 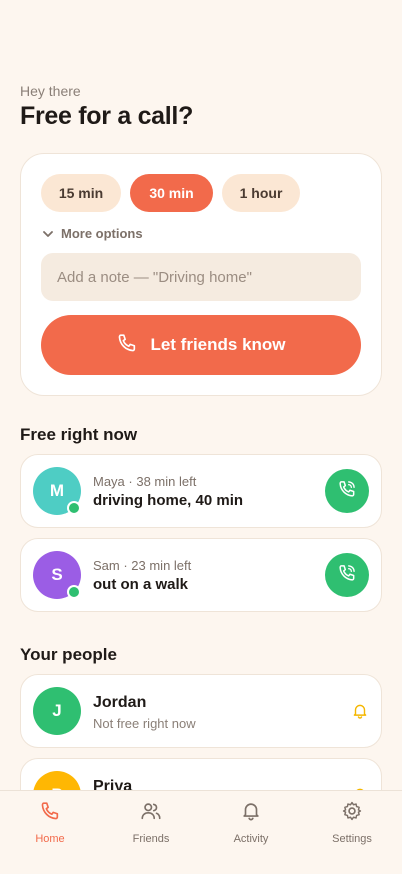 What do you see at coordinates (218, 344) in the screenshot?
I see `cta-label: Let friends know` at bounding box center [218, 344].